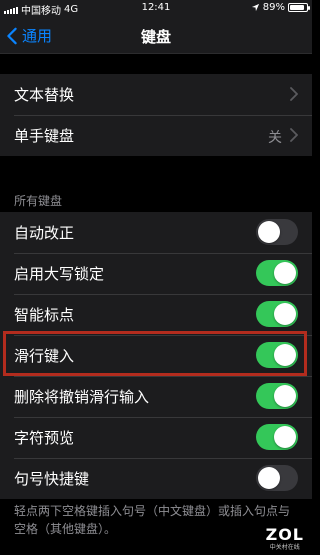 The height and width of the screenshot is (555, 320). What do you see at coordinates (156, 8) in the screenshot?
I see `status-bar: 中国移动 4G 12:41 89%` at bounding box center [156, 8].